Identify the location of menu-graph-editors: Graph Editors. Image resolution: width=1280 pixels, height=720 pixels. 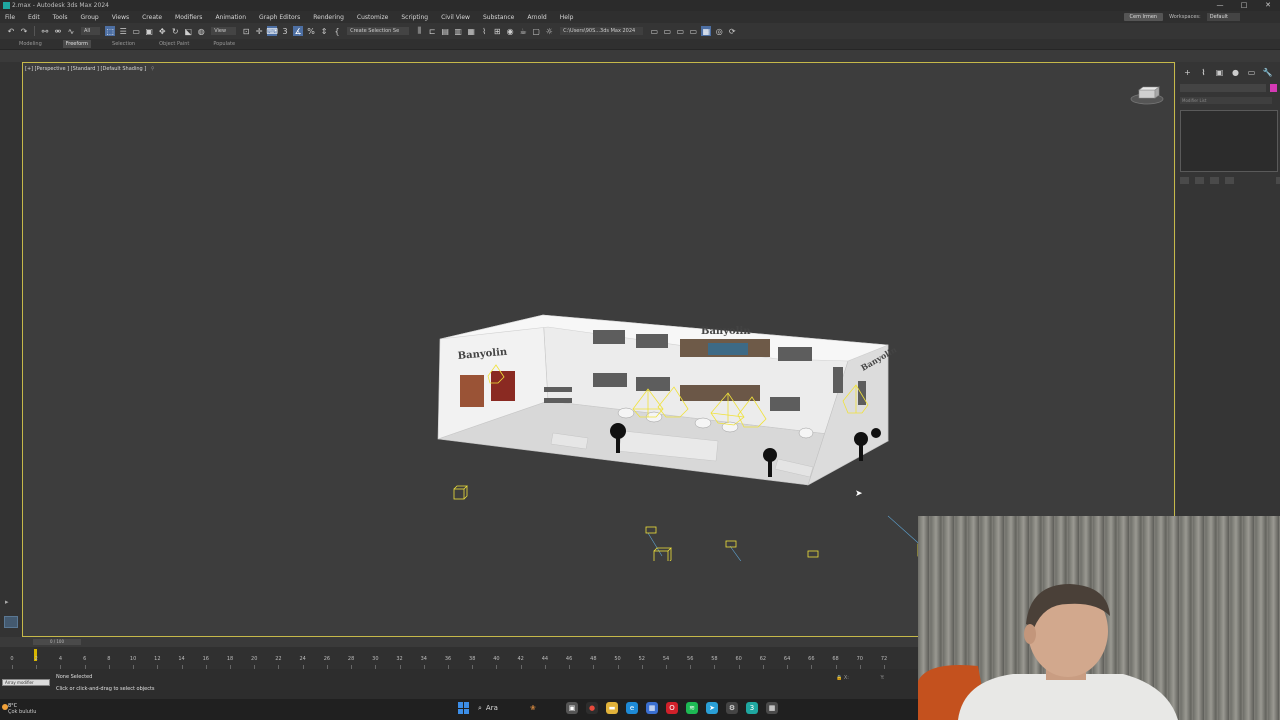
(279, 17).